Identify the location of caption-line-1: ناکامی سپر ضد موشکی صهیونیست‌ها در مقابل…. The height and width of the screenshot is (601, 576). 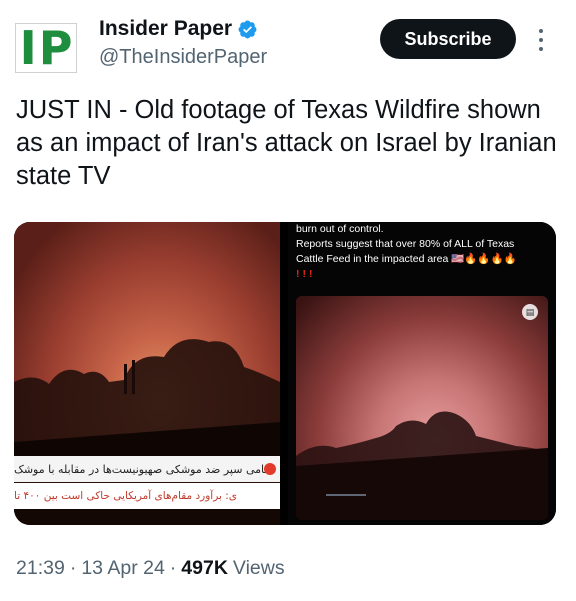
(147, 469).